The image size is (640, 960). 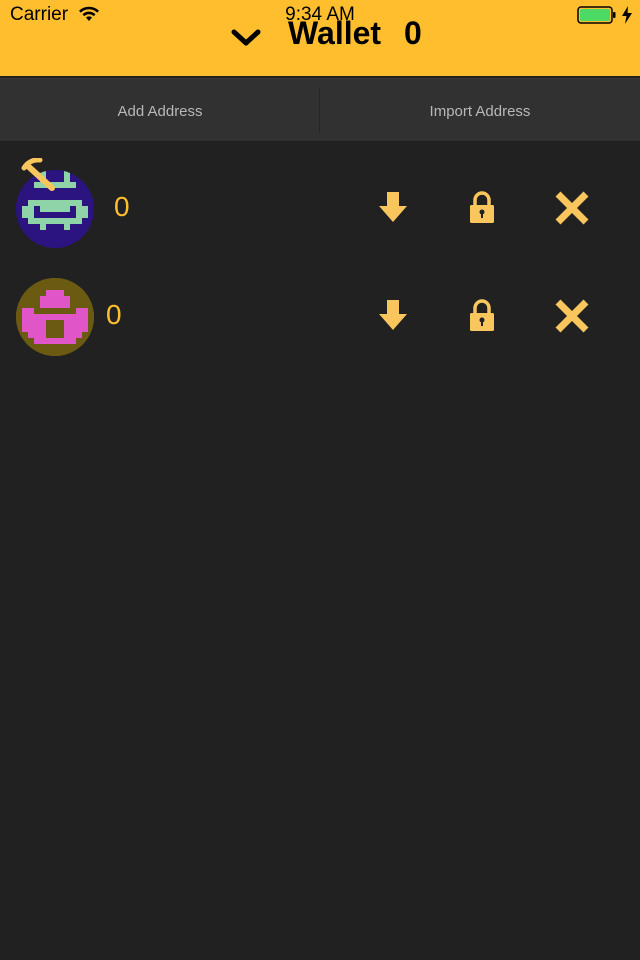 What do you see at coordinates (335, 33) in the screenshot?
I see `page-title: Wallet` at bounding box center [335, 33].